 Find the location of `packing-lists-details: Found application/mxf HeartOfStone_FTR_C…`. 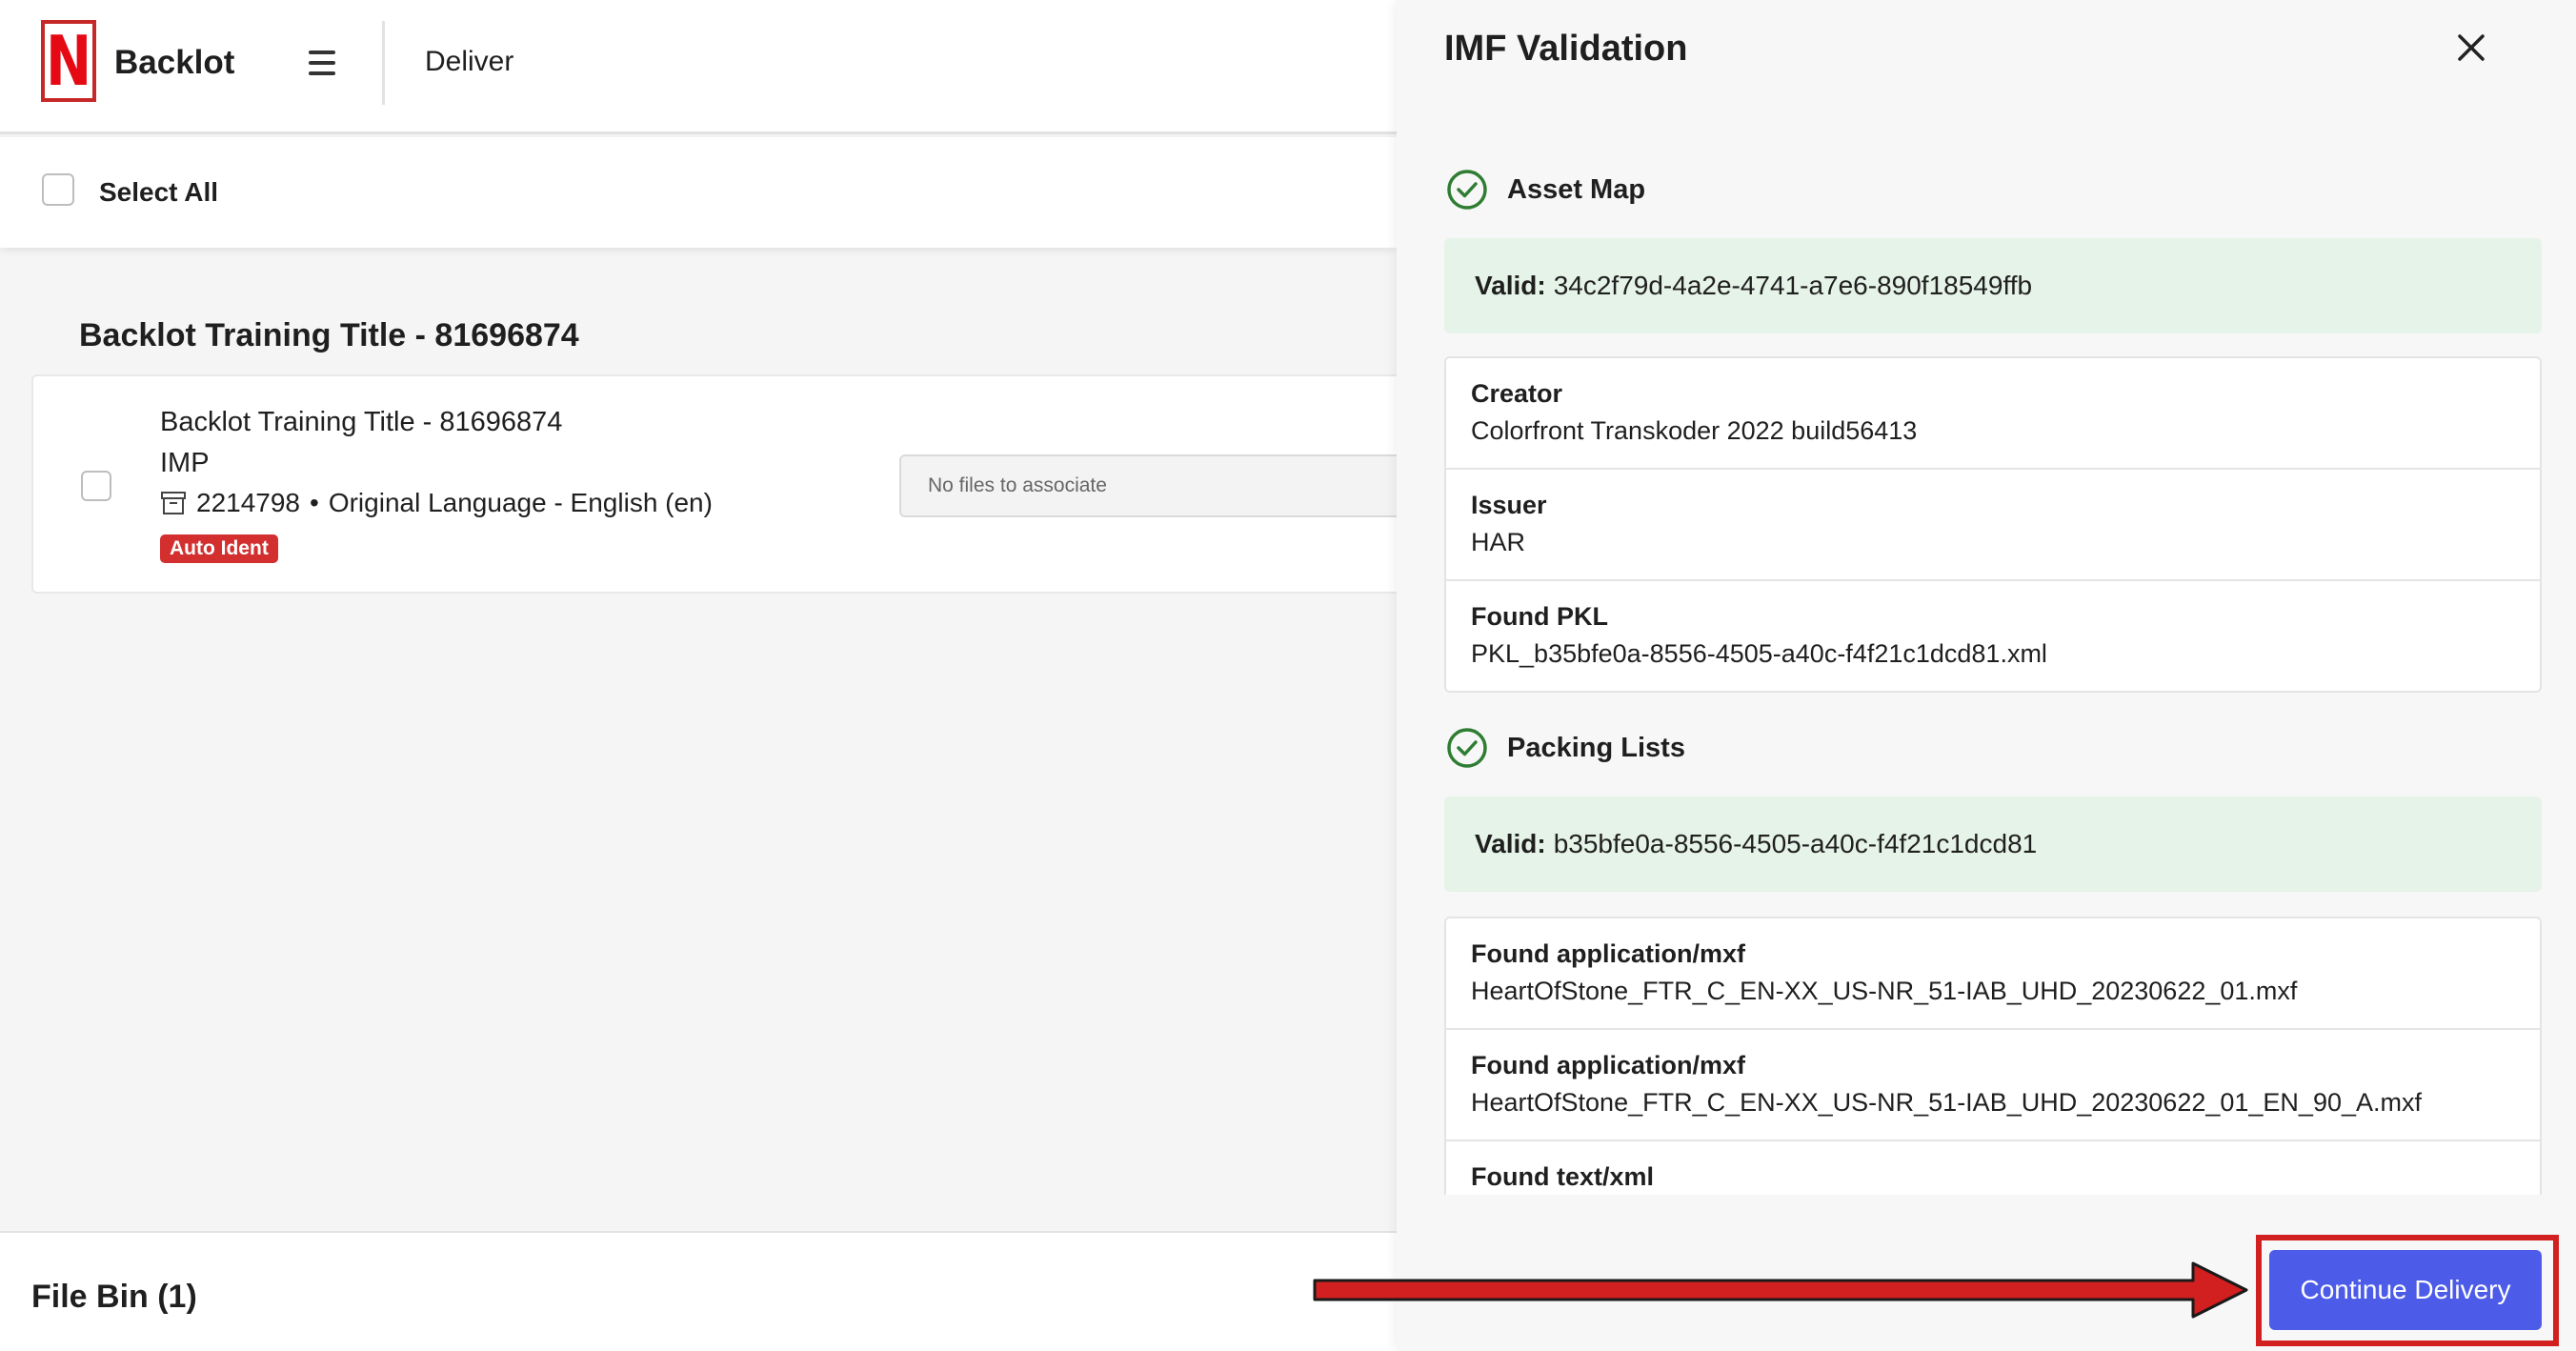

packing-lists-details: Found application/mxf HeartOfStone_FTR_C… is located at coordinates (1993, 1056).